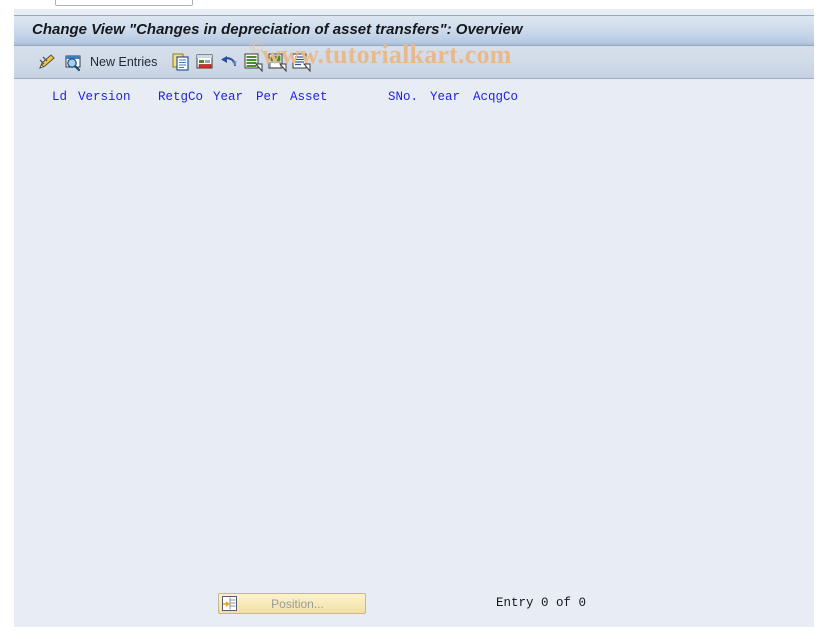 This screenshot has width=828, height=639. I want to click on column-header-asset: Asset, so click(309, 97).